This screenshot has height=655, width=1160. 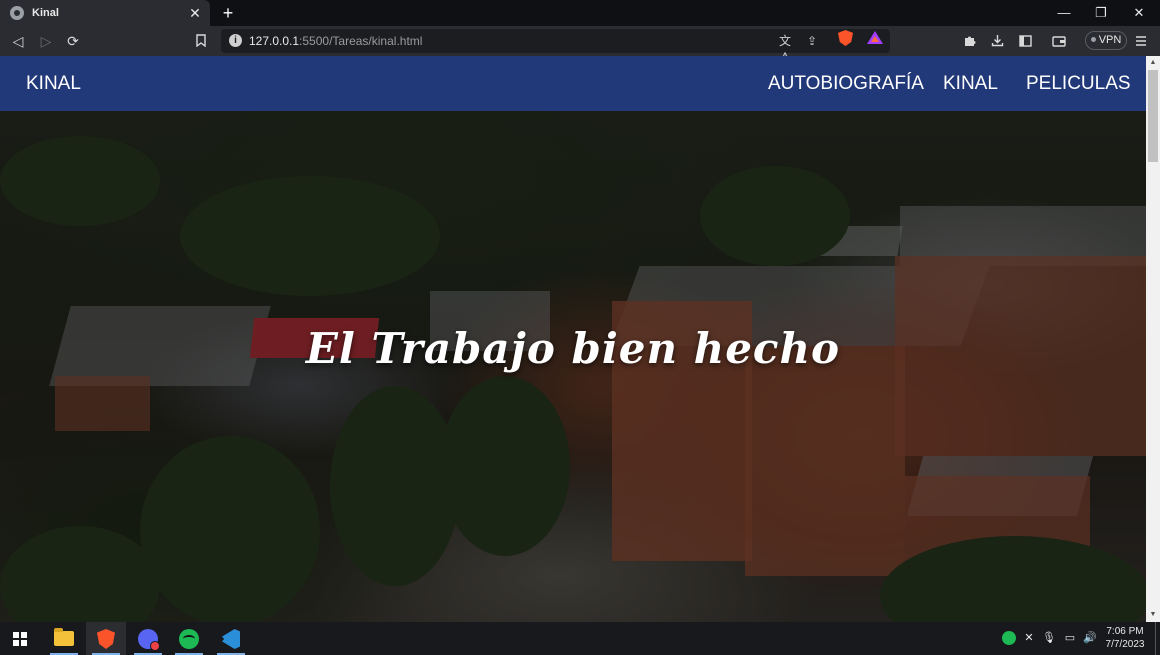 I want to click on vpn-button: VPN, so click(x=1106, y=40).